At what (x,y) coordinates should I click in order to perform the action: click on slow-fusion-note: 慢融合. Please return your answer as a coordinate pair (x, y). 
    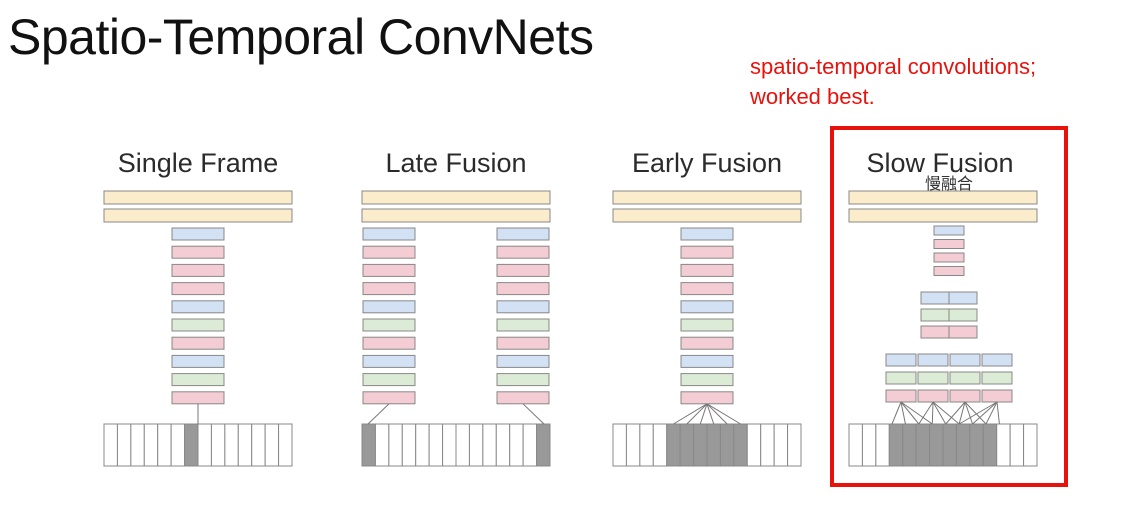
    Looking at the image, I should click on (949, 183).